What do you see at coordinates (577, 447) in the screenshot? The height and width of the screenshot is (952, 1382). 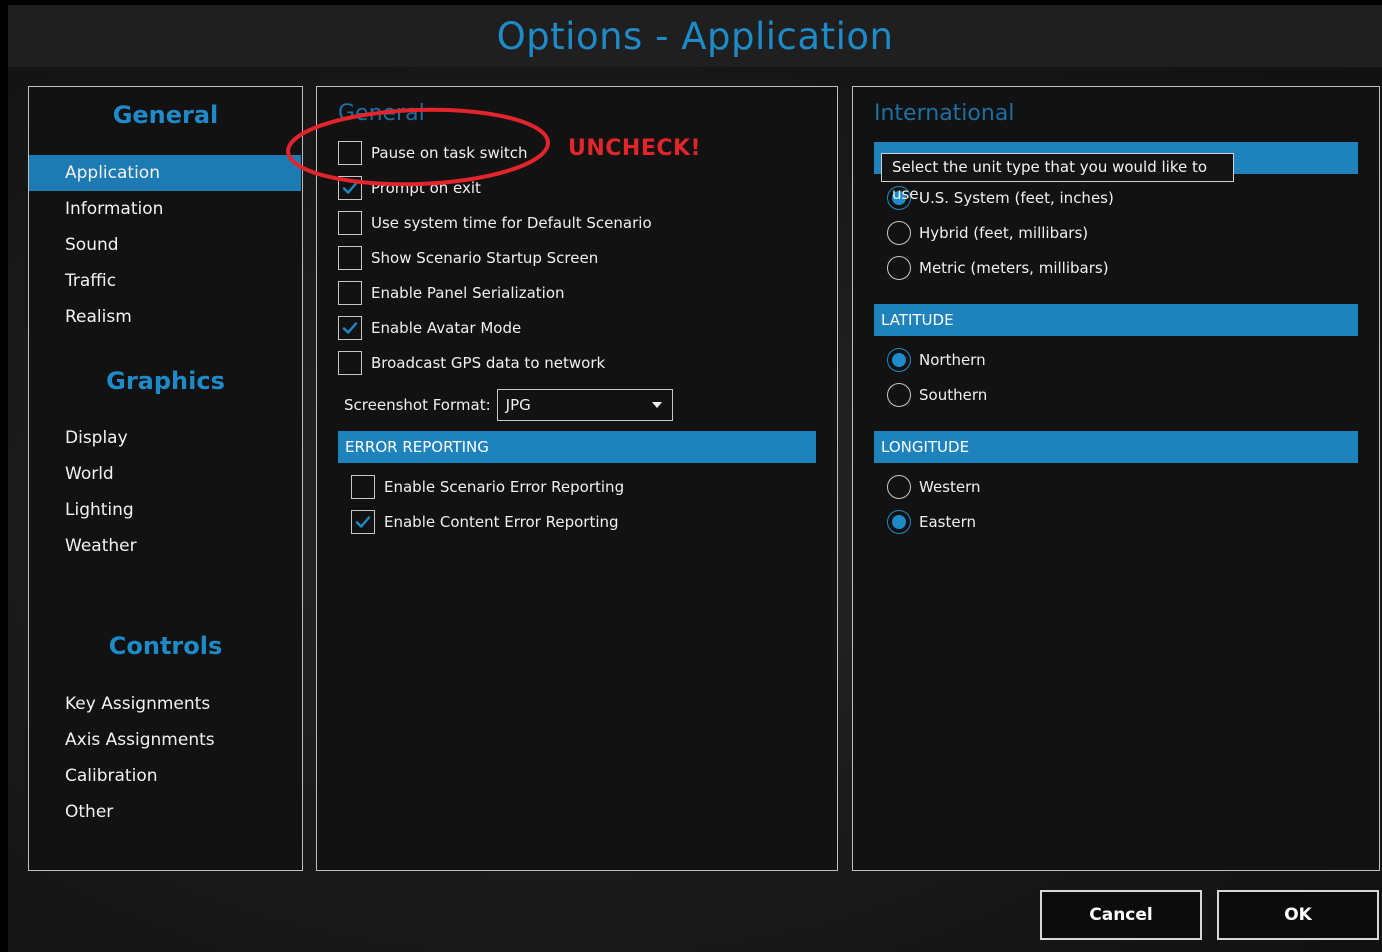 I see `error-reporting-header: ERROR REPORTING` at bounding box center [577, 447].